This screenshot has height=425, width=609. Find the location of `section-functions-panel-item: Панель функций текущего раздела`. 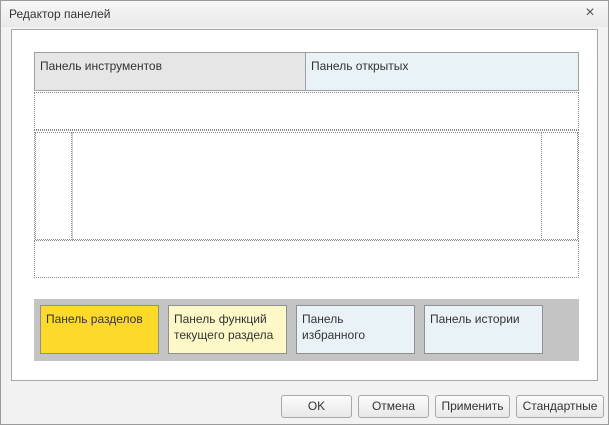

section-functions-panel-item: Панель функций текущего раздела is located at coordinates (227, 329).